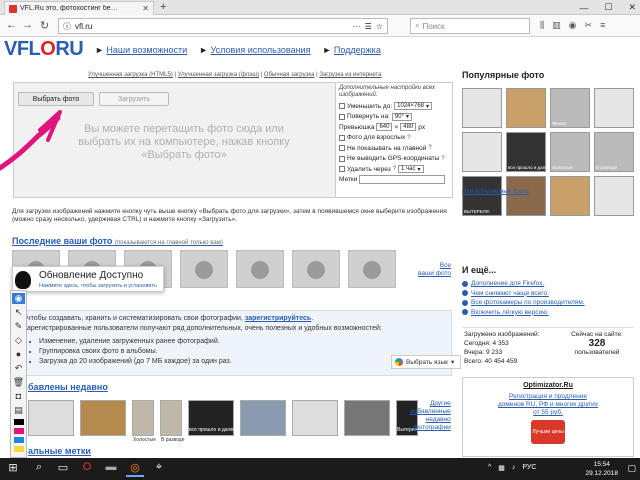  Describe the element at coordinates (79, 8) in the screenshot. I see `browser-tab: VFL.Ru это, фотохостинг бе… ✕` at that location.